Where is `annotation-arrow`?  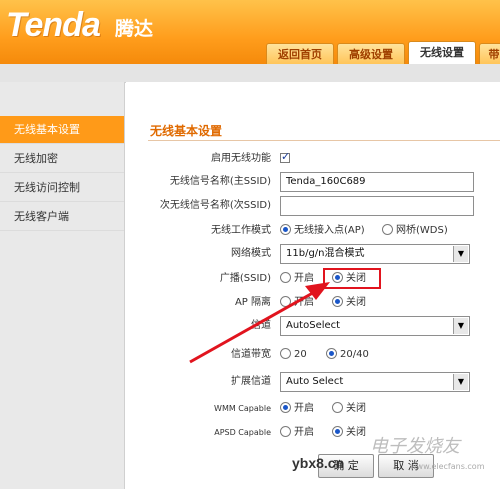 annotation-arrow is located at coordinates (259, 323).